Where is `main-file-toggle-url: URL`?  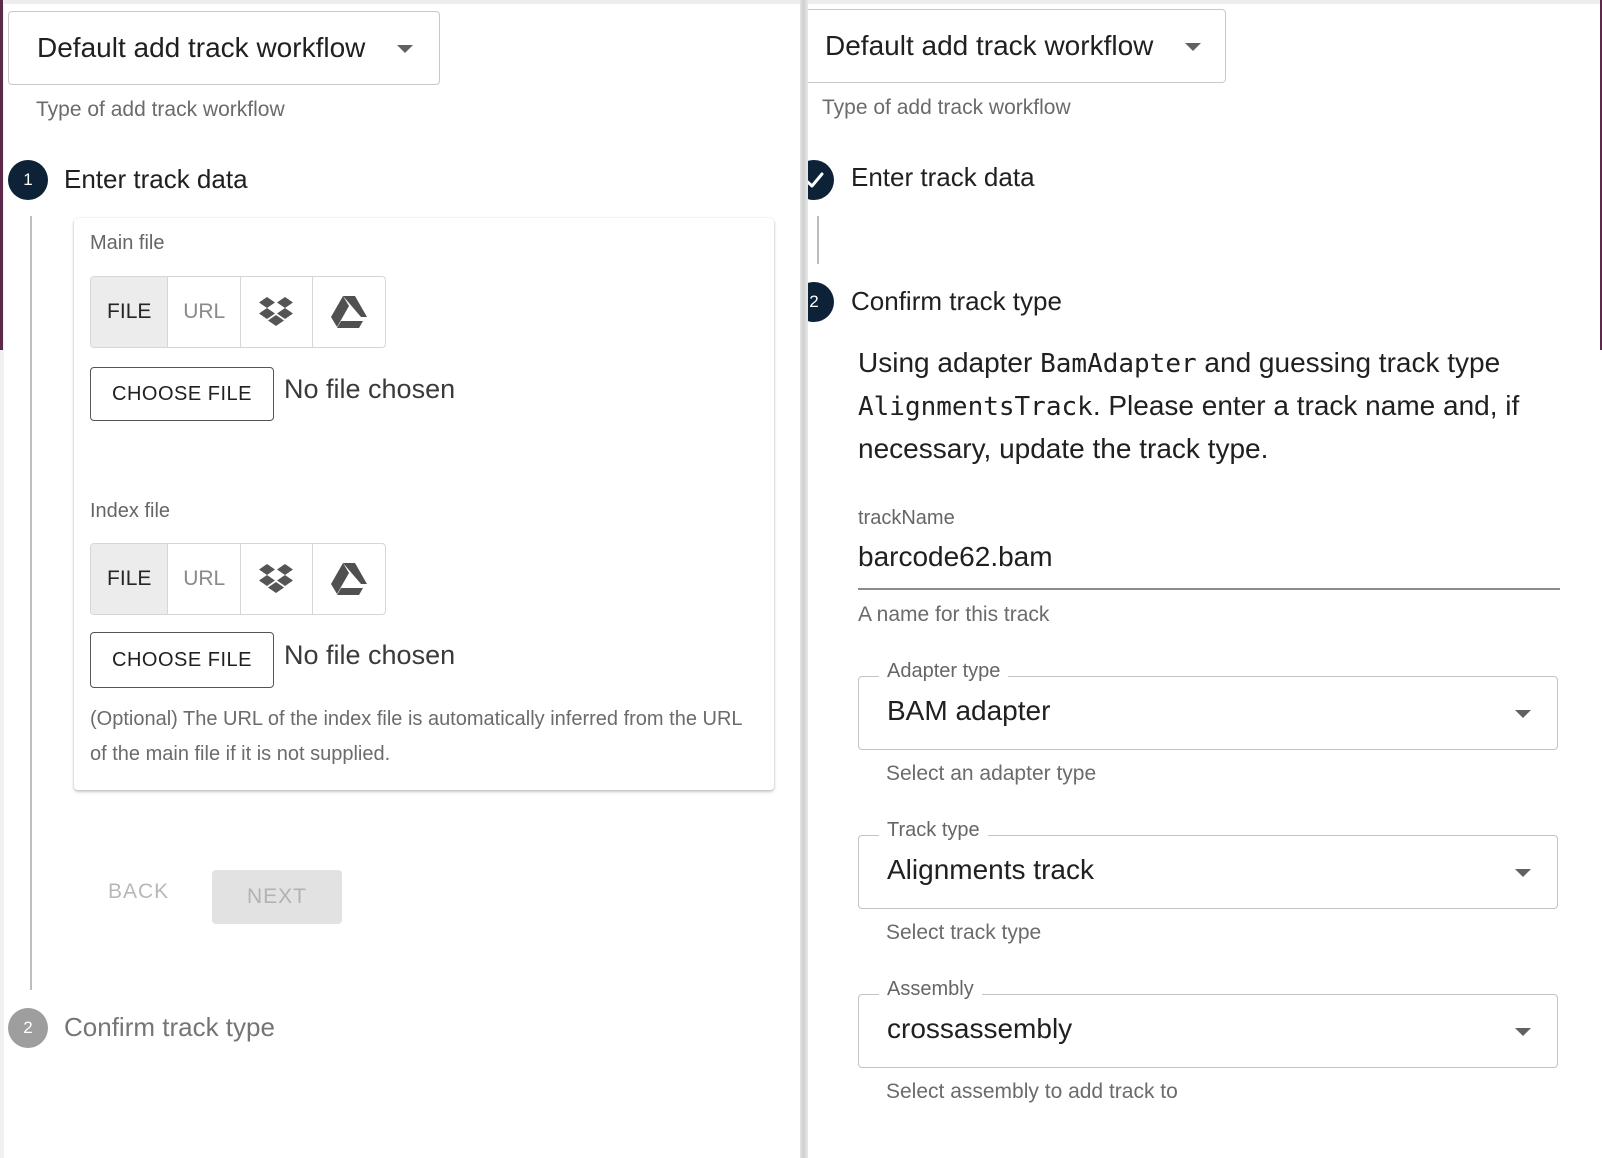 main-file-toggle-url: URL is located at coordinates (204, 312).